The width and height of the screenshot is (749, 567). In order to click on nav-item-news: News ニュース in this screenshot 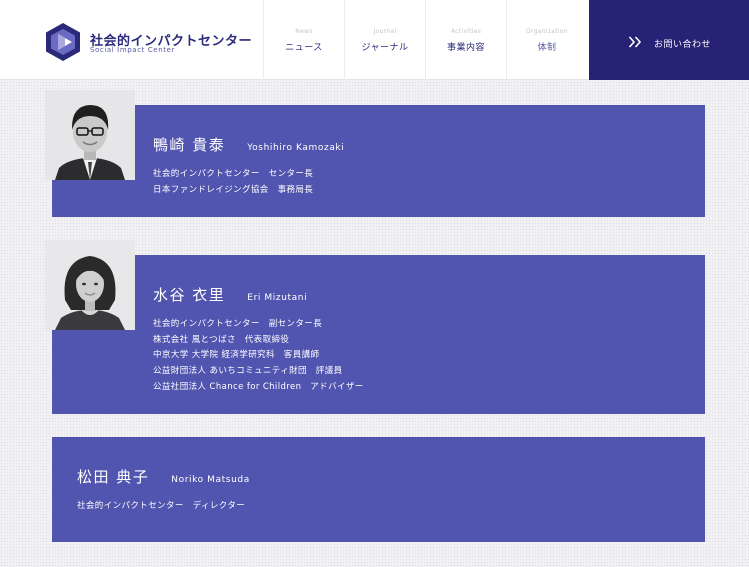, I will do `click(303, 40)`.